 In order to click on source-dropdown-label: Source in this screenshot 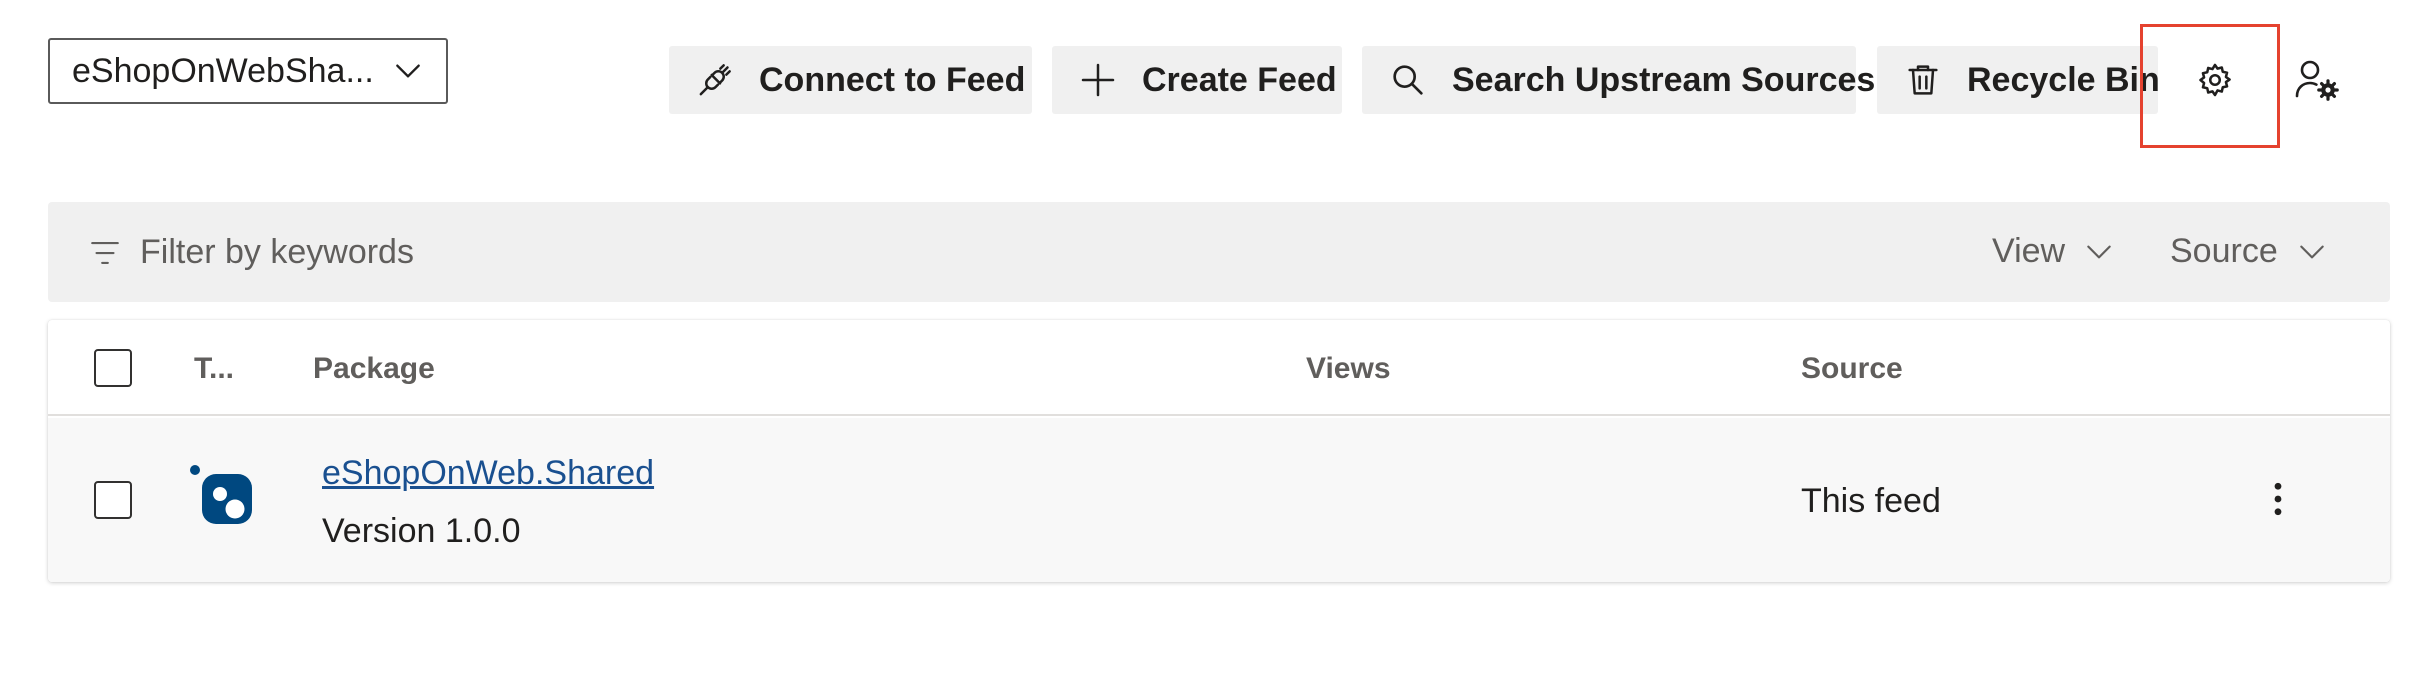, I will do `click(2224, 251)`.